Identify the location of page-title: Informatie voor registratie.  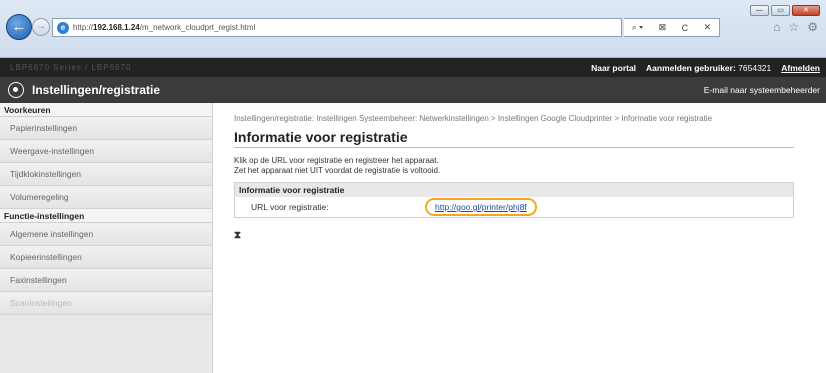
(514, 138).